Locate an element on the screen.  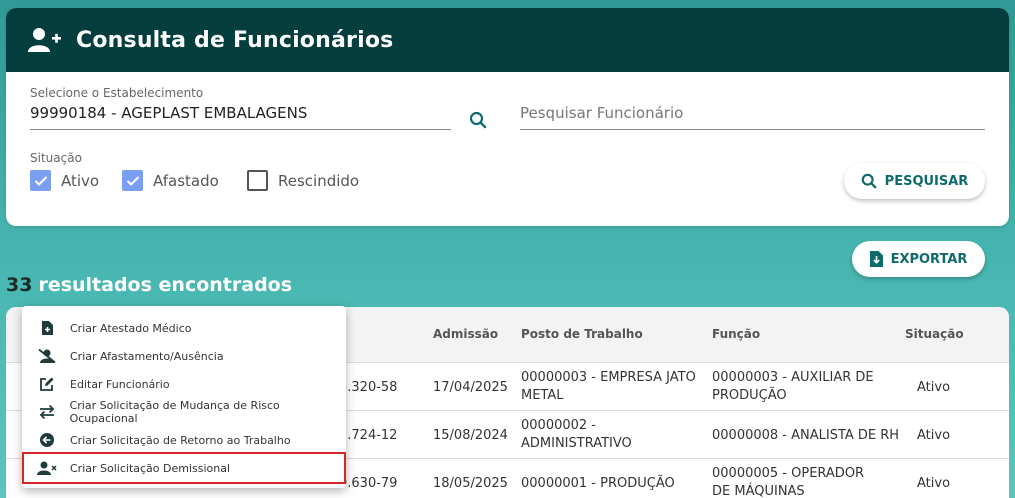
checkbox-label: Afastado is located at coordinates (186, 180).